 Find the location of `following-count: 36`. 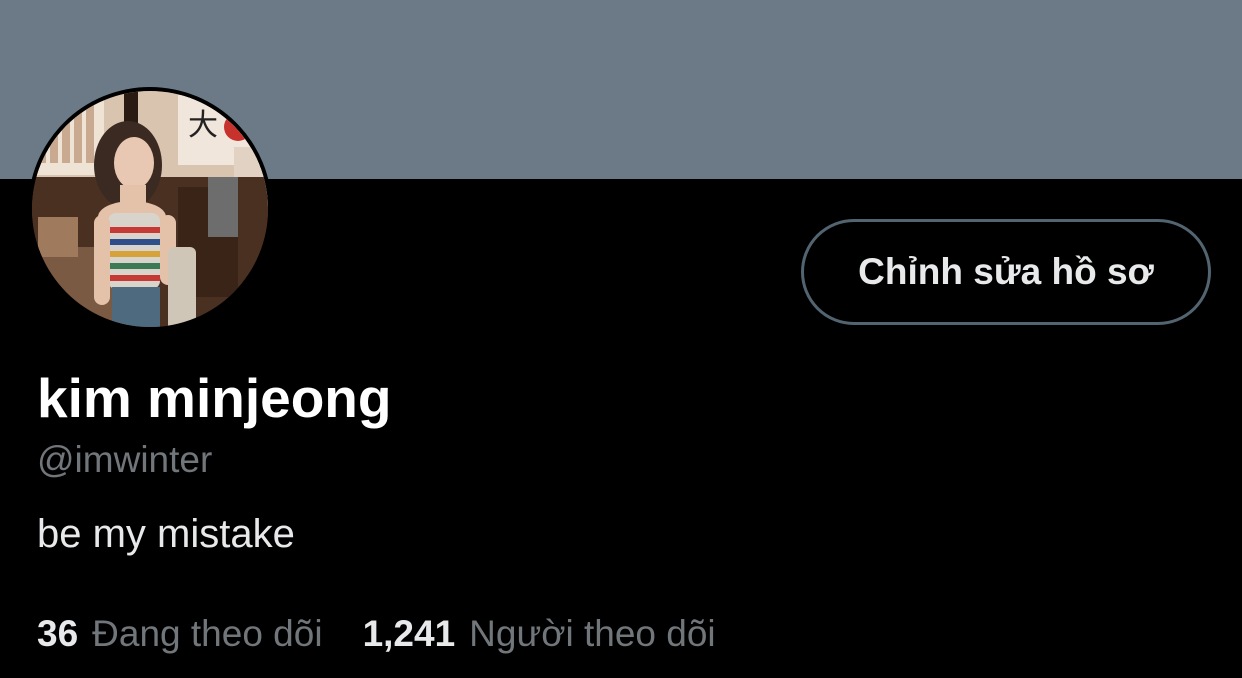

following-count: 36 is located at coordinates (58, 633).